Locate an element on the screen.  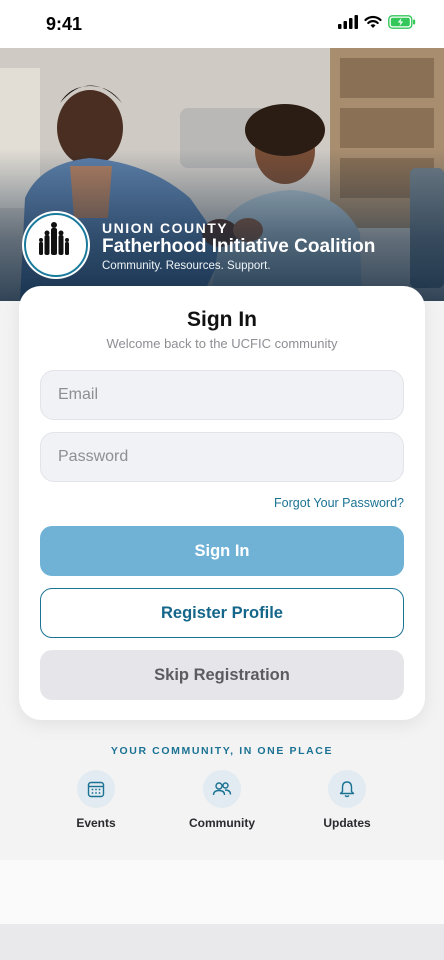
logo-text: UCFIC is located at coordinates (54, 262).